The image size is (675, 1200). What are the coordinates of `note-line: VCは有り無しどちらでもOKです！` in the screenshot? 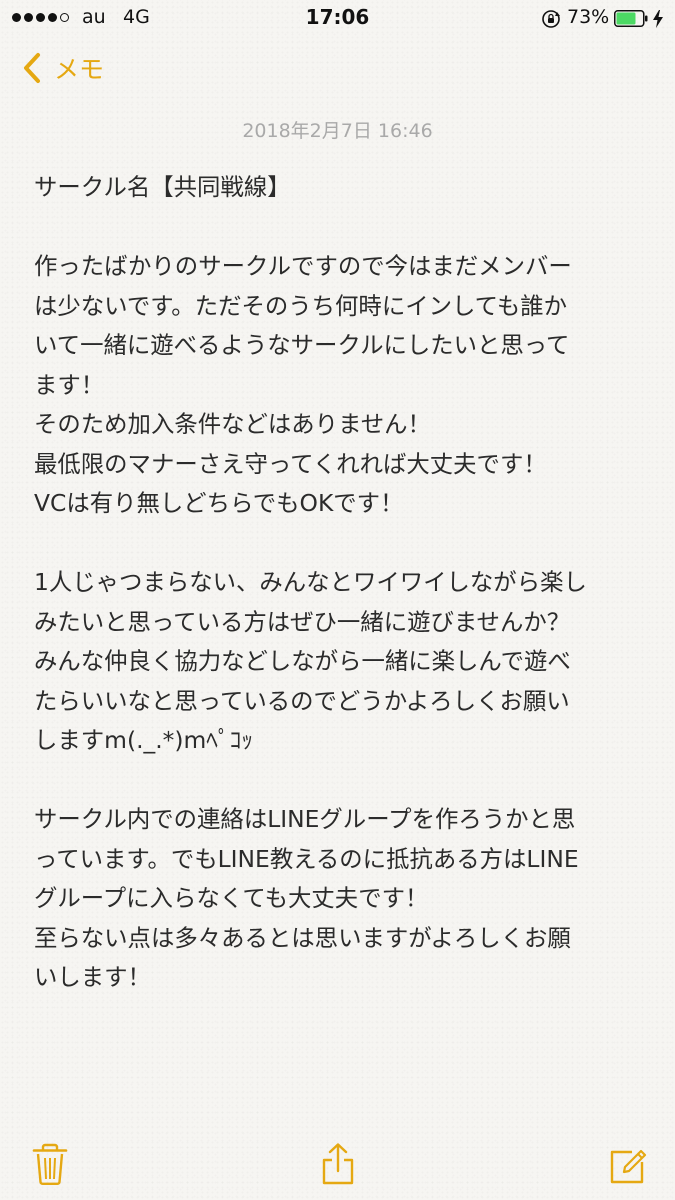 It's located at (219, 503).